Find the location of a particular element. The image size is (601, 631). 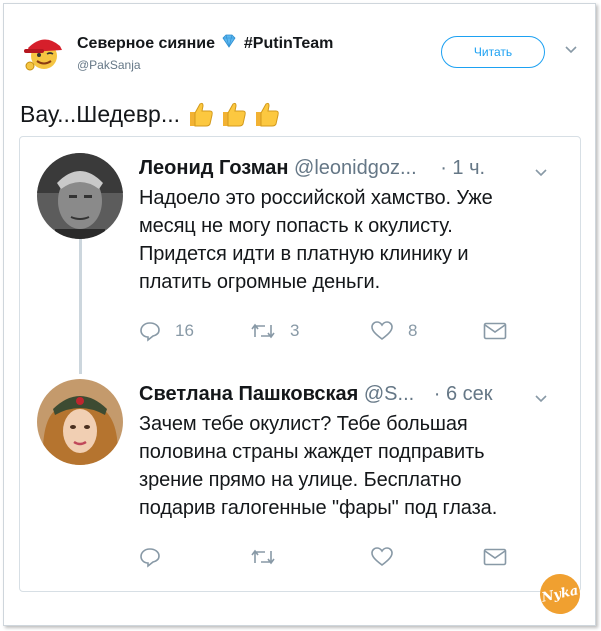

hashtag-link: #PutinTeam is located at coordinates (289, 43).